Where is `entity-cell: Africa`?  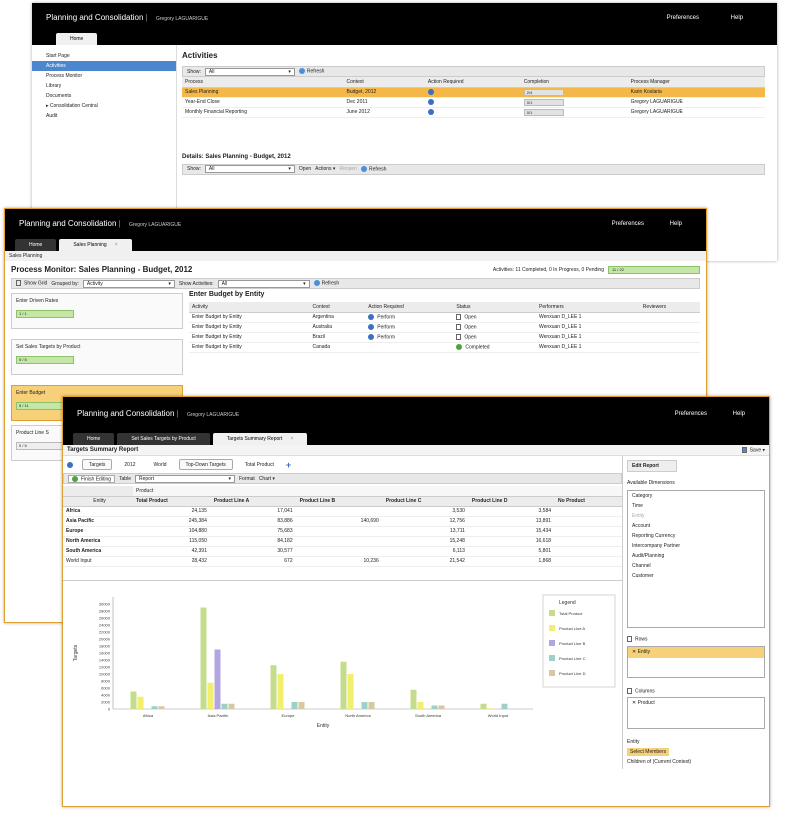 entity-cell: Africa is located at coordinates (98, 511).